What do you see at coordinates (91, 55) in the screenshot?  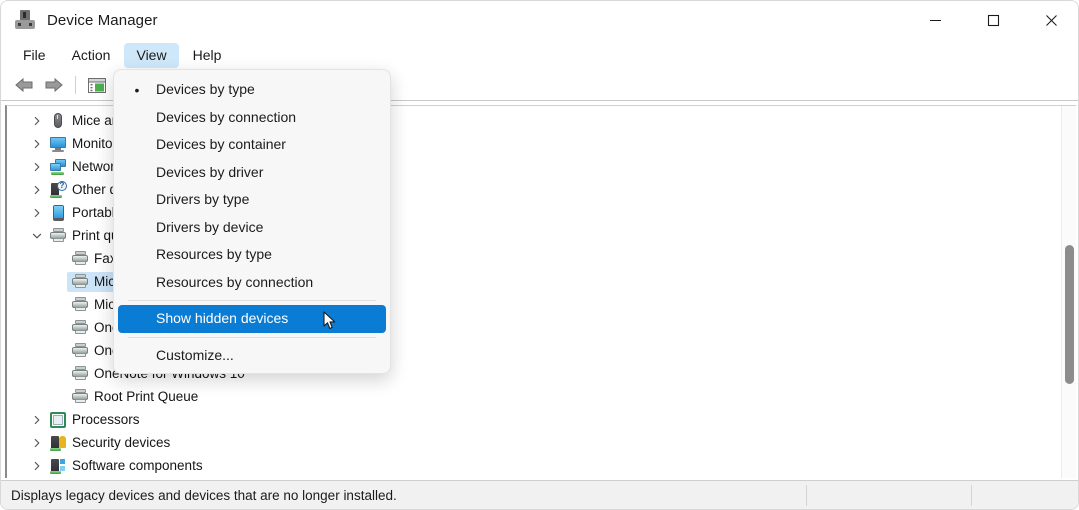 I see `menu-action: Action` at bounding box center [91, 55].